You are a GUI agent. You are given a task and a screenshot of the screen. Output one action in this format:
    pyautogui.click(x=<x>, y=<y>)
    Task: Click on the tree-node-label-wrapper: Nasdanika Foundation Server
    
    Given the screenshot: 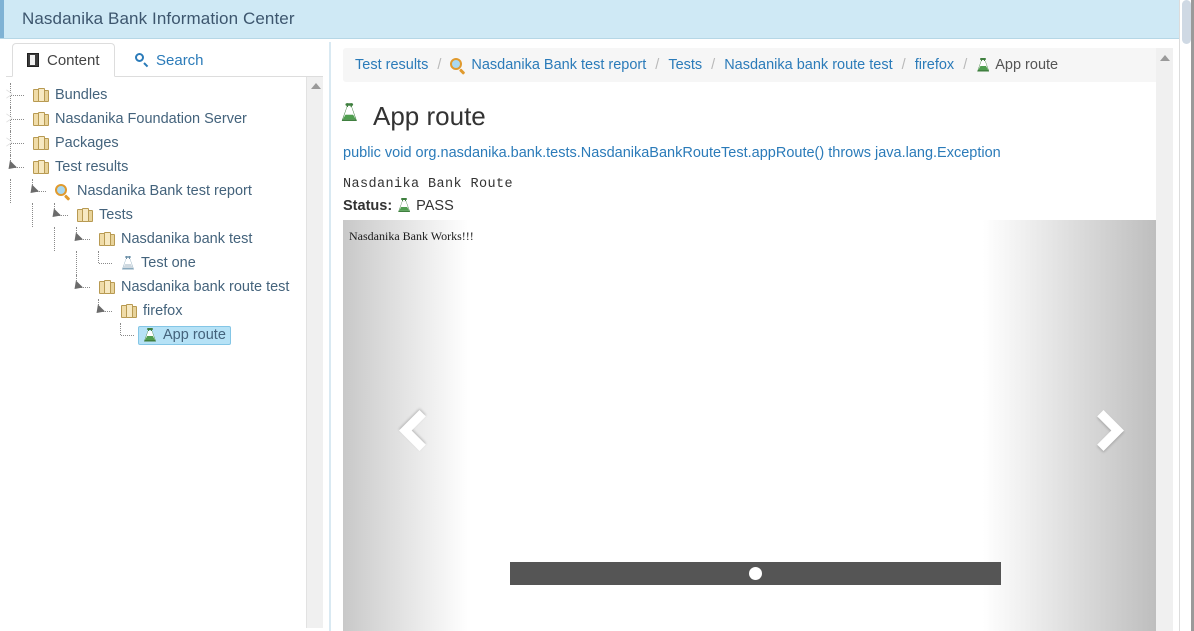 What is the action you would take?
    pyautogui.click(x=140, y=119)
    